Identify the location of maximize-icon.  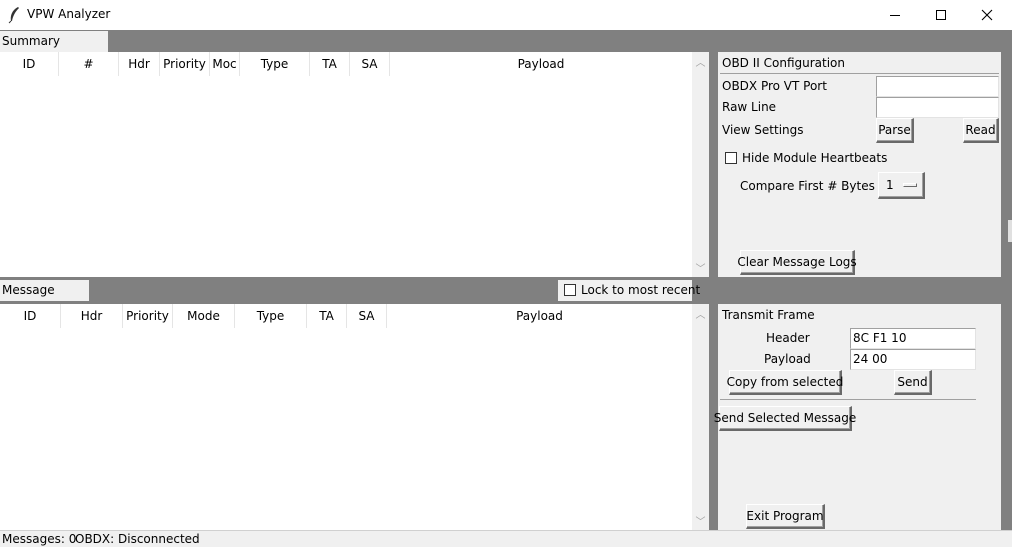
(941, 15).